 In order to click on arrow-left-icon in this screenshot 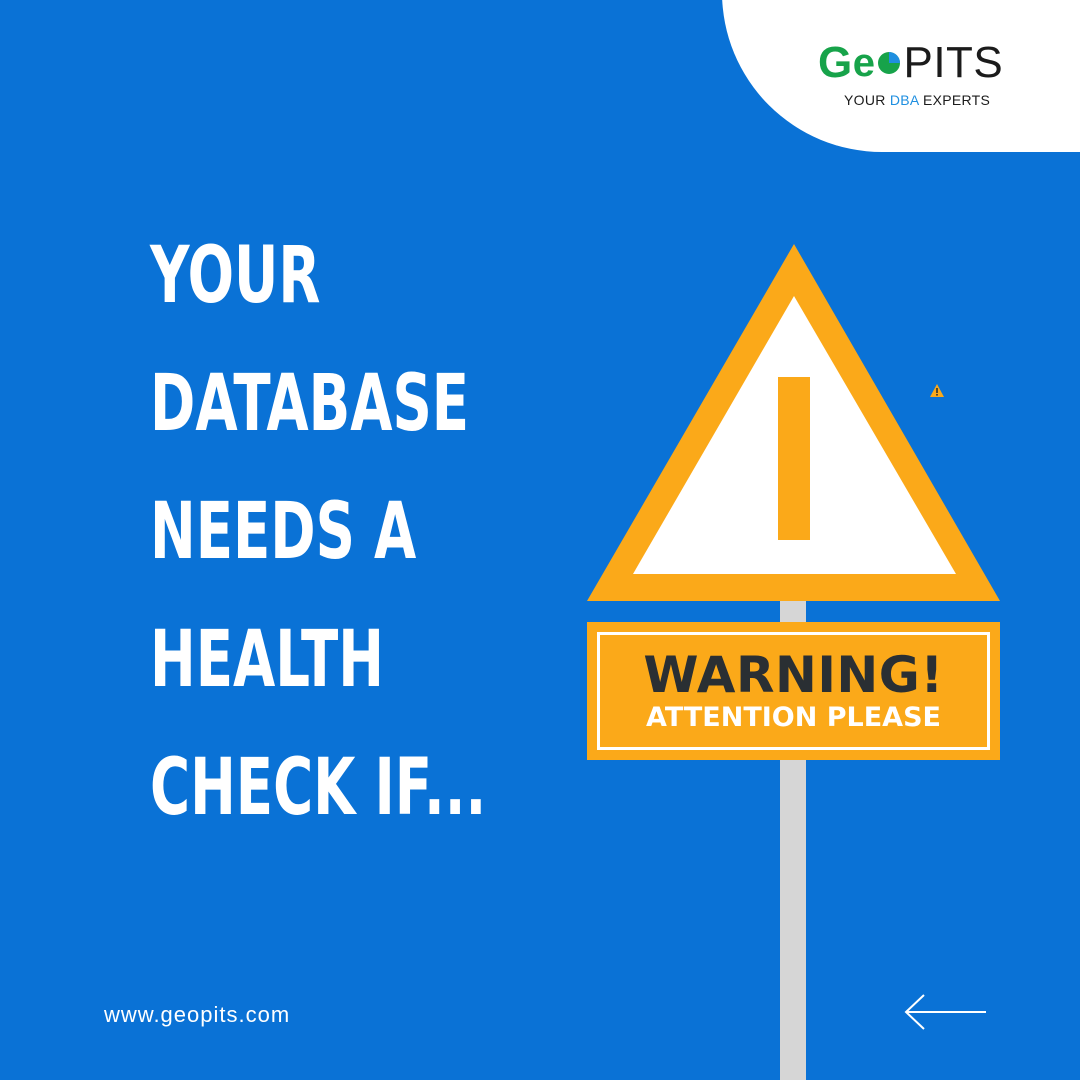, I will do `click(945, 1012)`.